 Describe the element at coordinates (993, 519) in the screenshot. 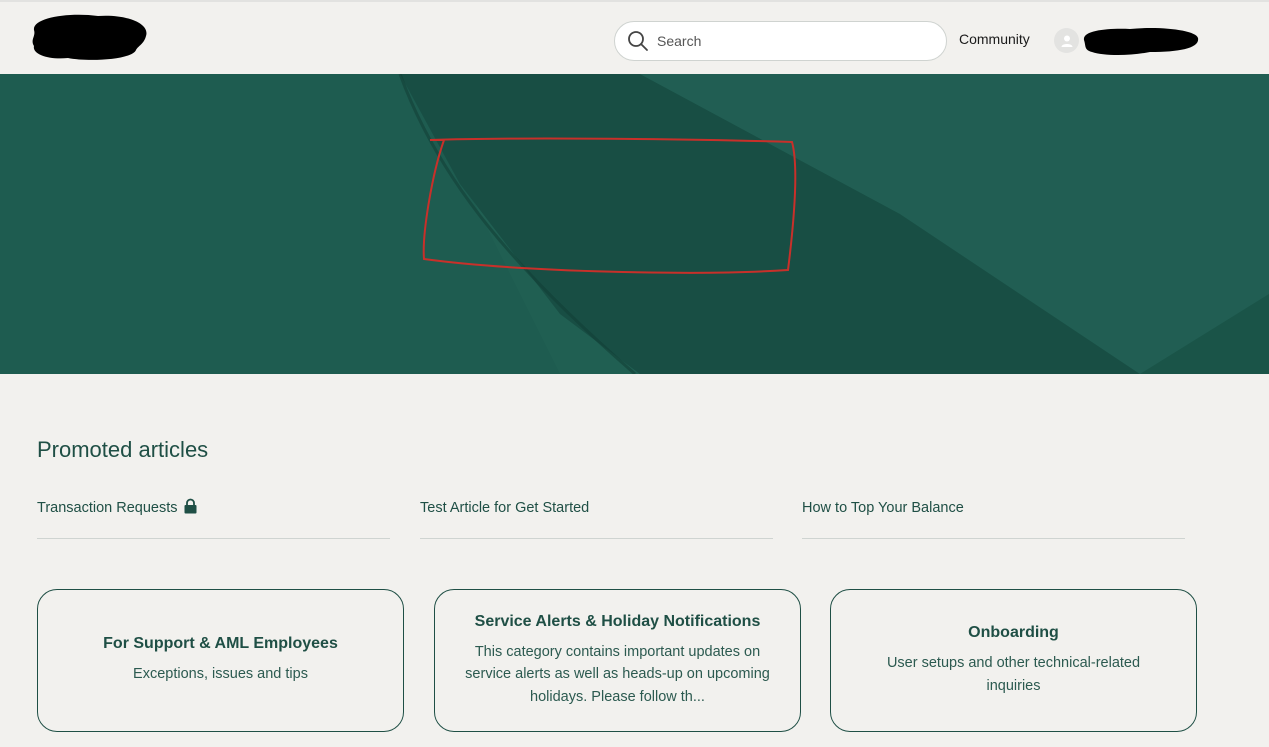

I see `promoted-article-link: How to Top Your Balance` at that location.